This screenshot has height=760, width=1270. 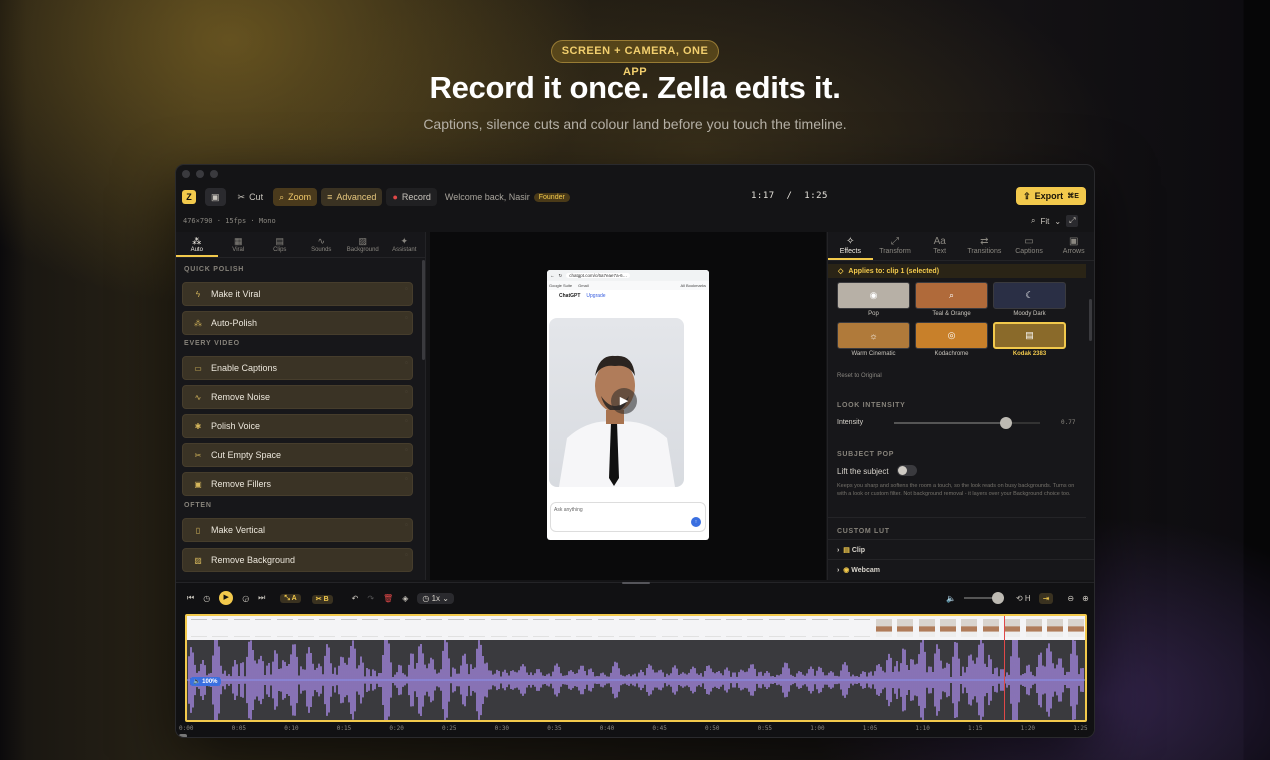 I want to click on look-0: ◉, so click(x=873, y=295).